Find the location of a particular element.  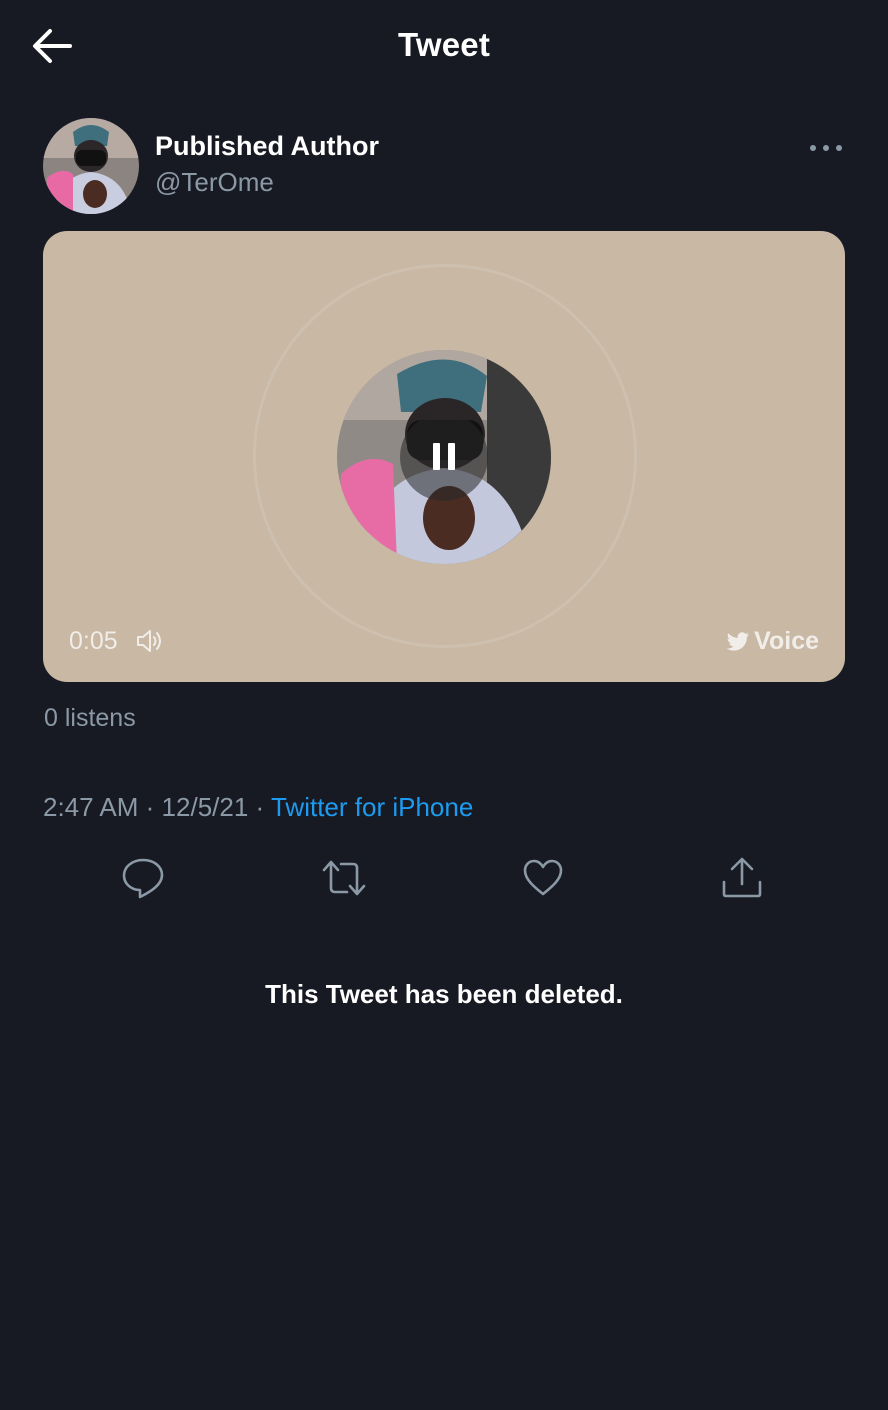

tweet-metadata: 2:47 AM · 12/5/21 · Twitter for iPhone is located at coordinates (258, 807).